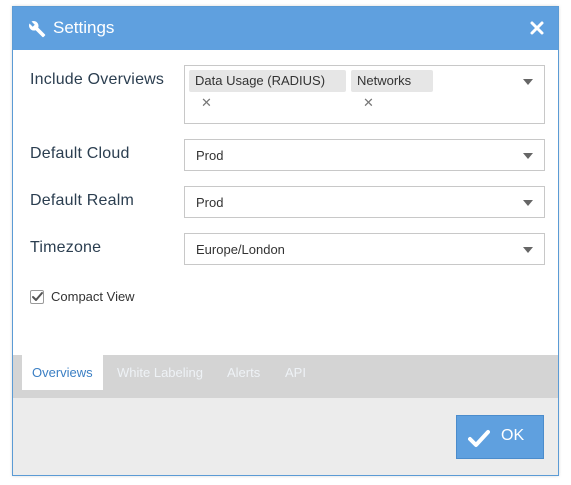 The width and height of the screenshot is (571, 485). I want to click on tag-label: Data Usage (RADIUS), so click(260, 80).